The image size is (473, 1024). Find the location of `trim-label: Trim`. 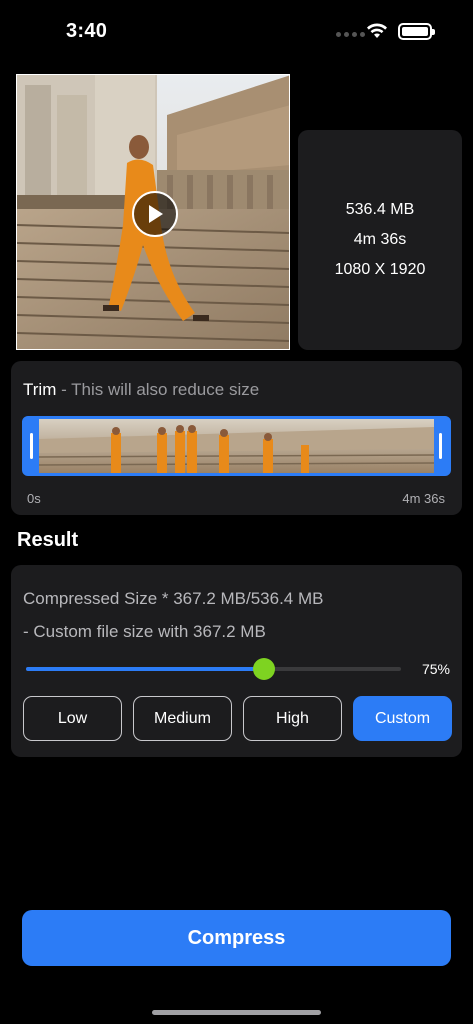

trim-label: Trim is located at coordinates (40, 389).